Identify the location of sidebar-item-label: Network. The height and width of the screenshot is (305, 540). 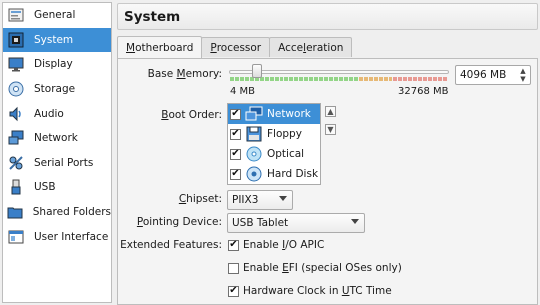
(56, 138).